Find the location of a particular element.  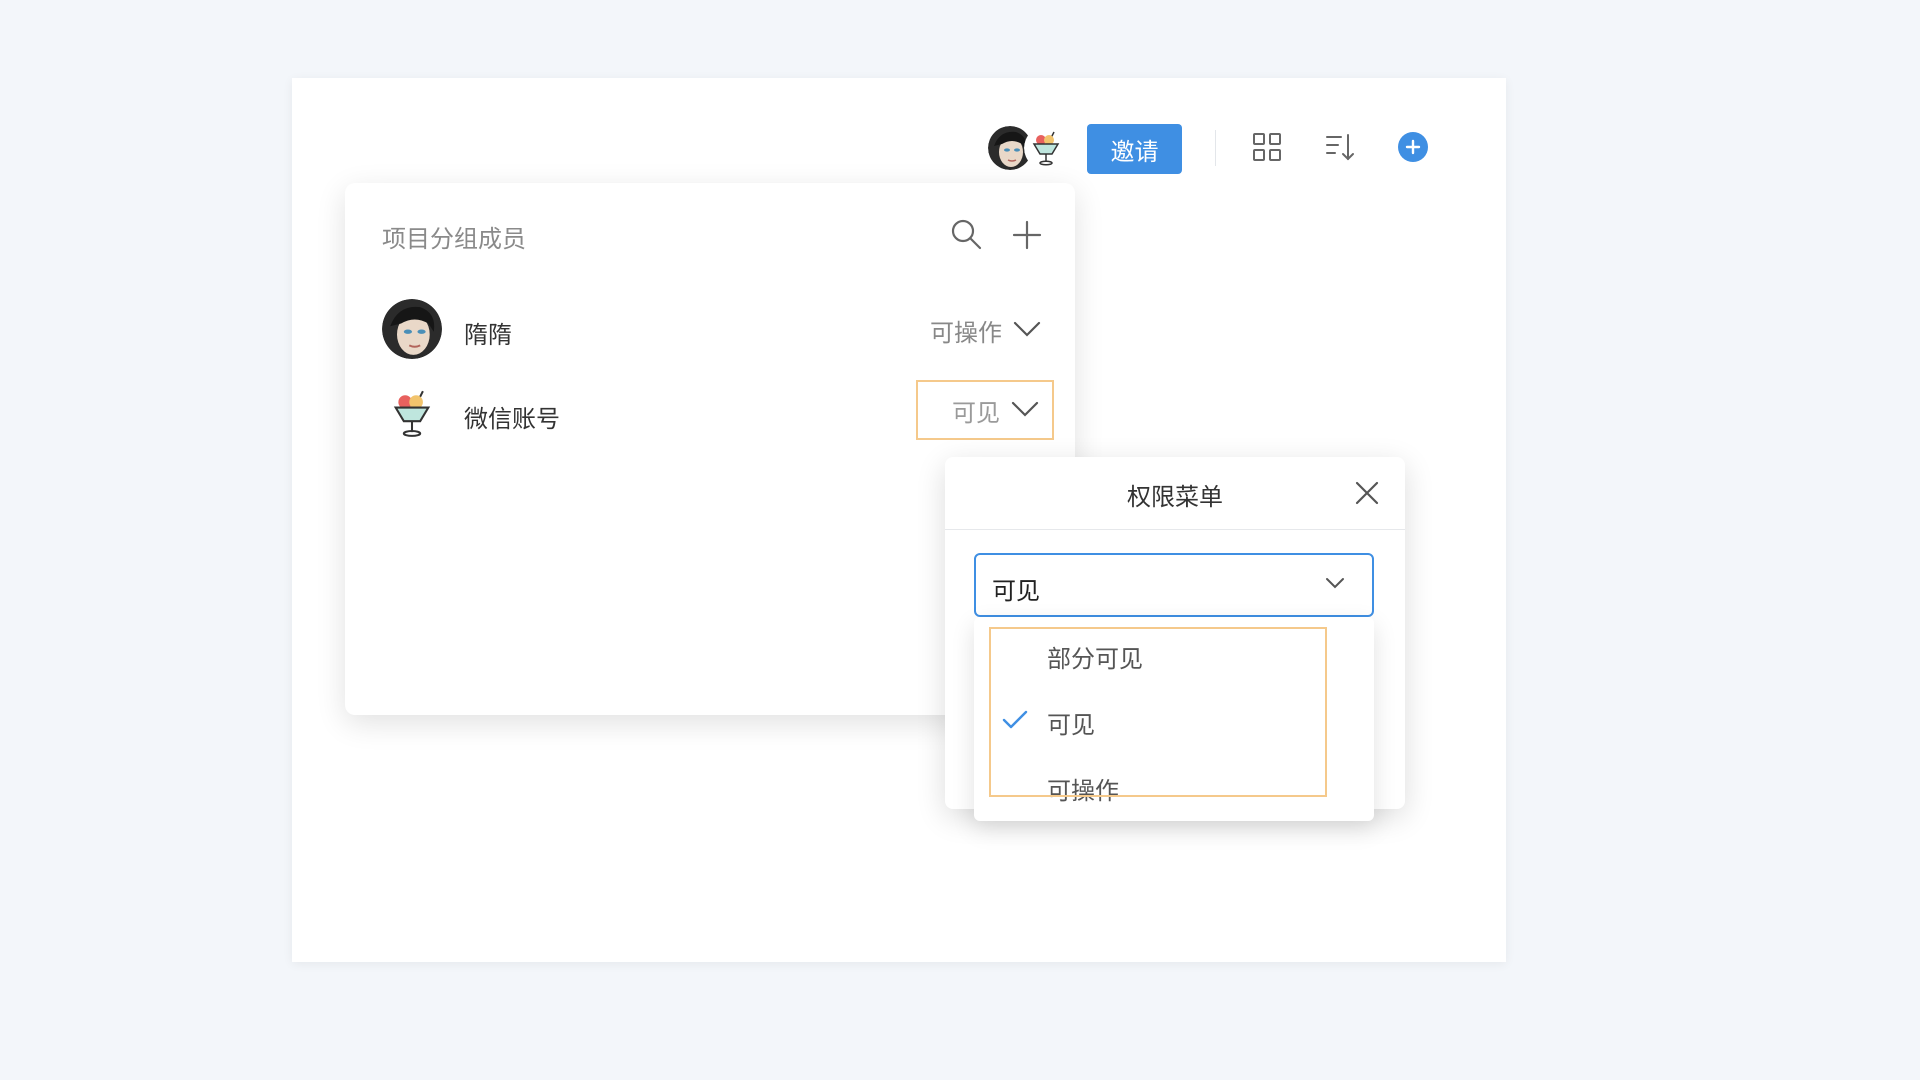

sort-icon is located at coordinates (1340, 147).